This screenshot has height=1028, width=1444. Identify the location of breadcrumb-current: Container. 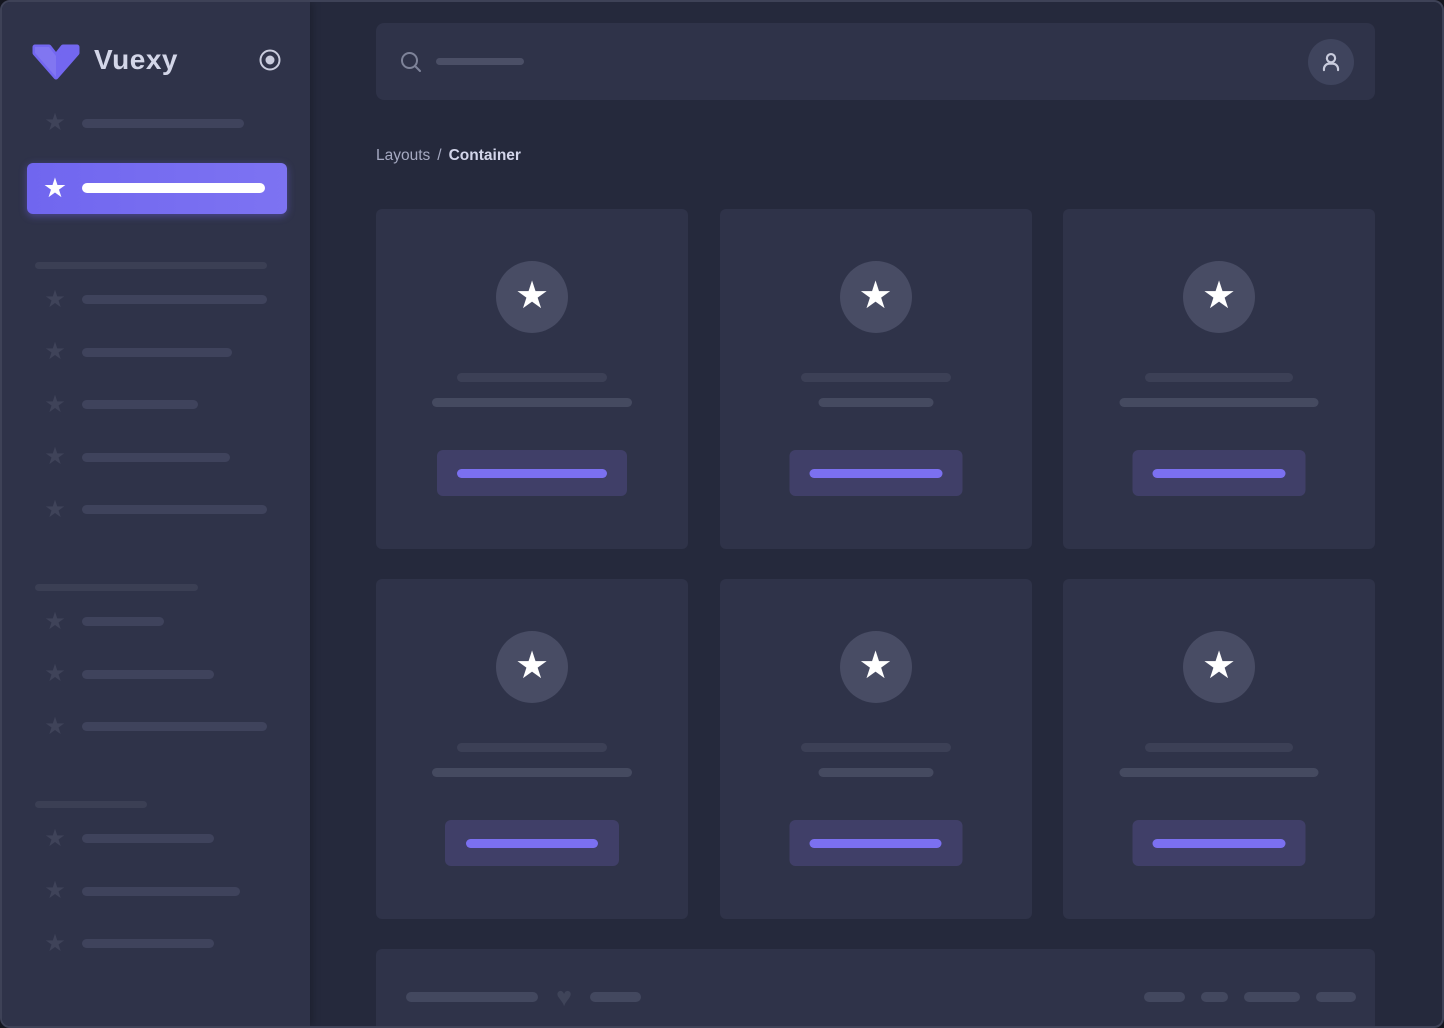
(484, 155).